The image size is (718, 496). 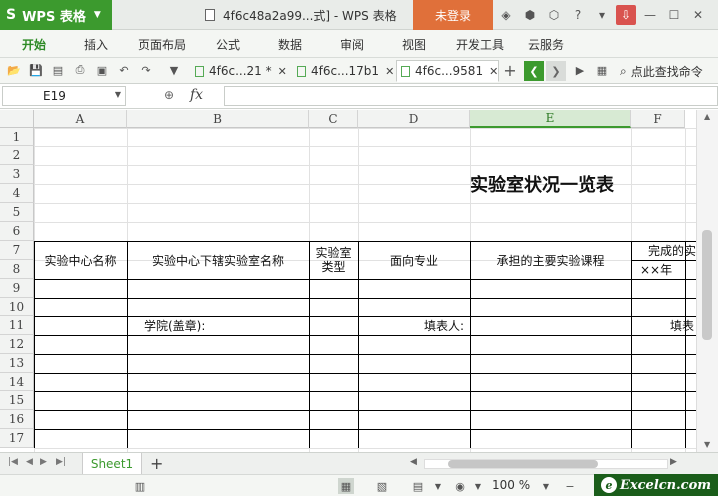 What do you see at coordinates (707, 116) in the screenshot?
I see `scroll-up-icon: ▲` at bounding box center [707, 116].